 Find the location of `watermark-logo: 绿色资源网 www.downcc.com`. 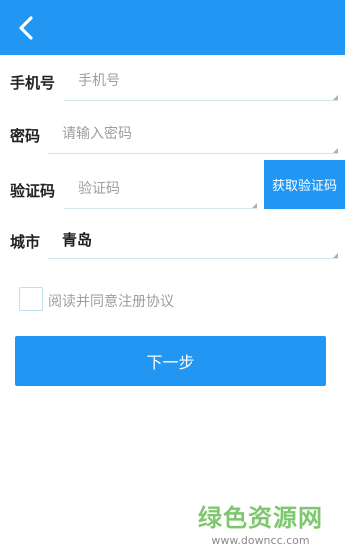

watermark-logo: 绿色资源网 www.downcc.com is located at coordinates (260, 522).